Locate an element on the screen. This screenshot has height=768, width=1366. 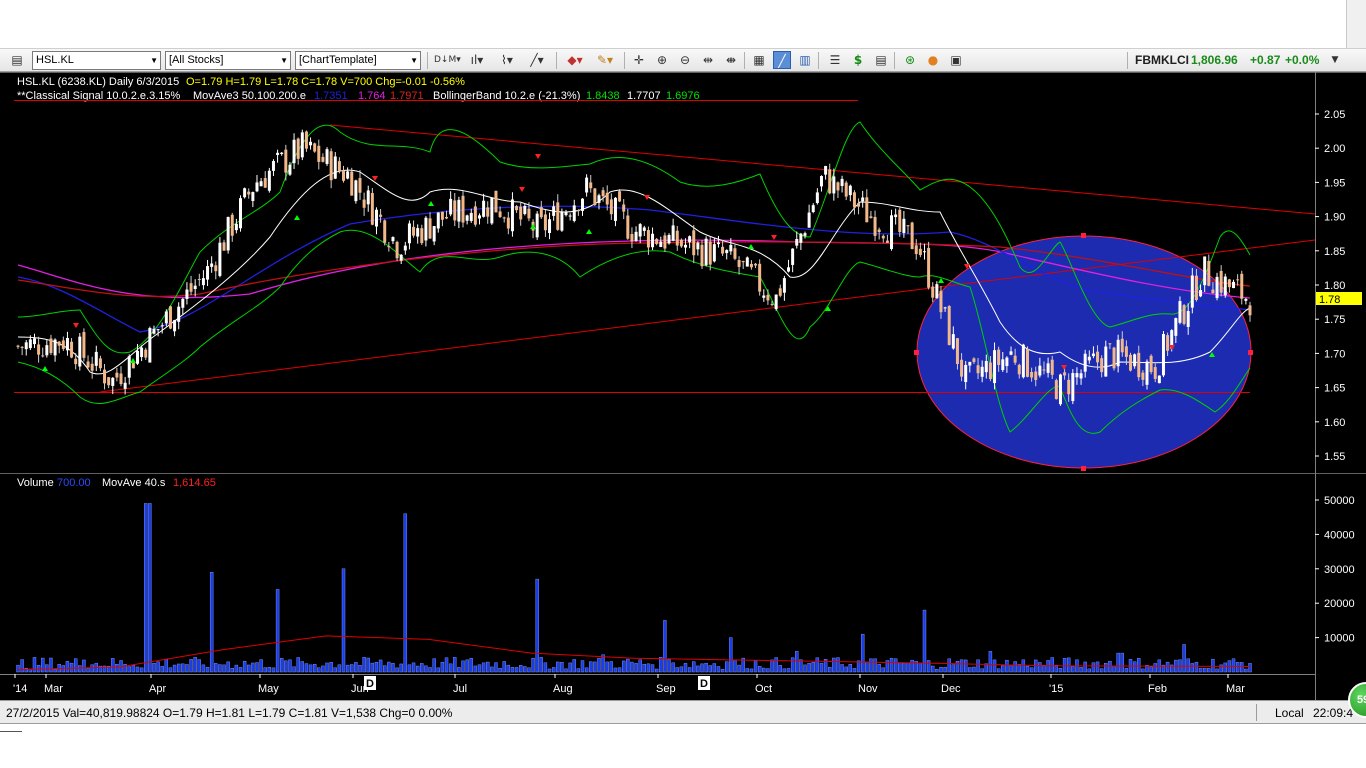
list-icon: ☰ is located at coordinates (835, 60).